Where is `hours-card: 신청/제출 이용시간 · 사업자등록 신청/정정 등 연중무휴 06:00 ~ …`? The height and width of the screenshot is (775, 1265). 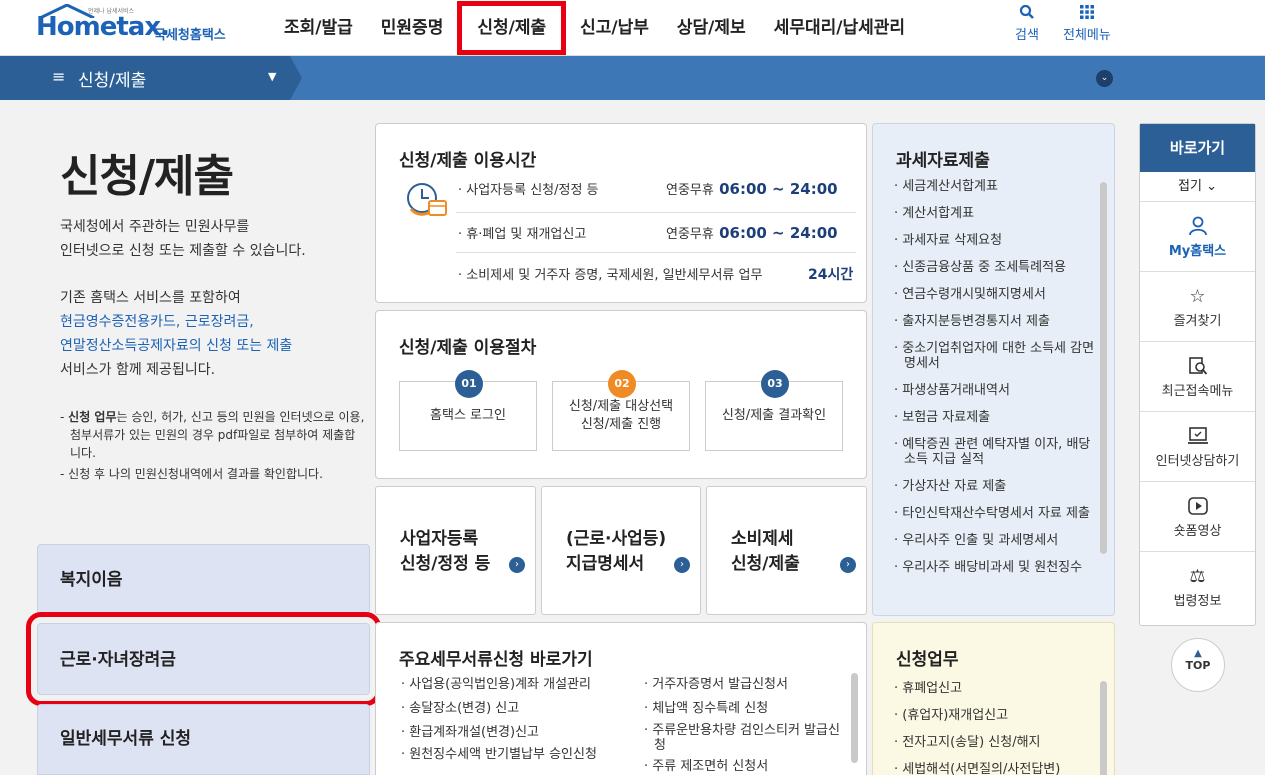 hours-card: 신청/제출 이용시간 · 사업자등록 신청/정정 등 연중무휴 06:00 ~ … is located at coordinates (621, 213).